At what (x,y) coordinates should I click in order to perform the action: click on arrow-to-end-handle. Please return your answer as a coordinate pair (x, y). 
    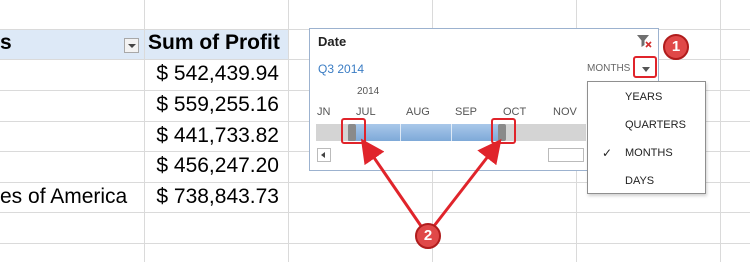
    Looking at the image, I should click on (467, 182).